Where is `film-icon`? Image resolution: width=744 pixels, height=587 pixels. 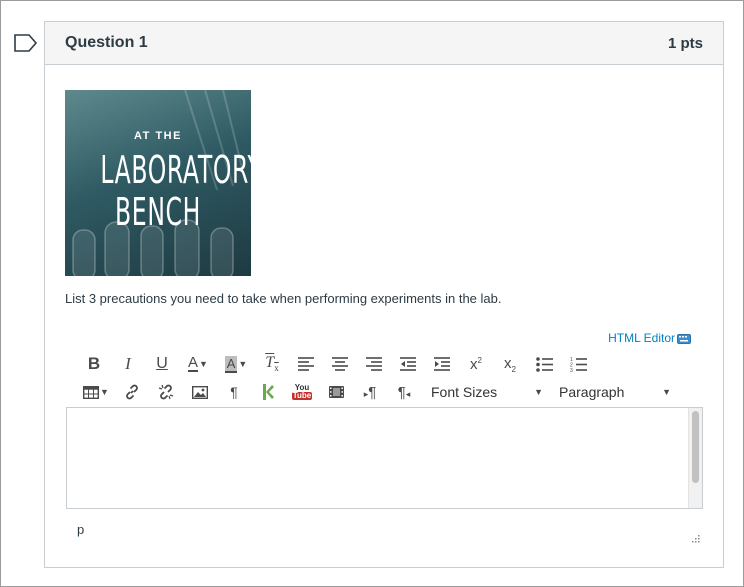
film-icon is located at coordinates (336, 392).